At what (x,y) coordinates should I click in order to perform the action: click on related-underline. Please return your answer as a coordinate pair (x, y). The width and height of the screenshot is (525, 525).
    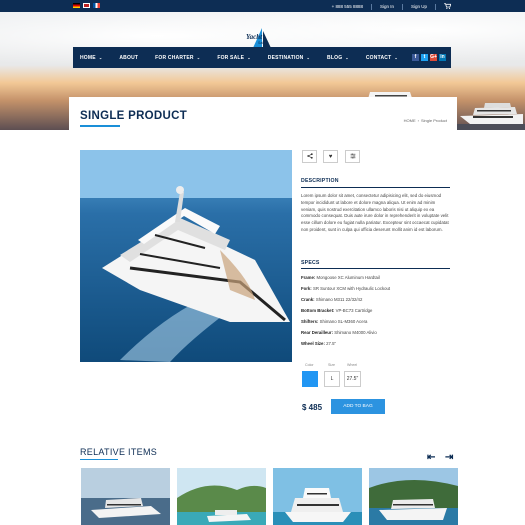
    Looking at the image, I should click on (99, 459).